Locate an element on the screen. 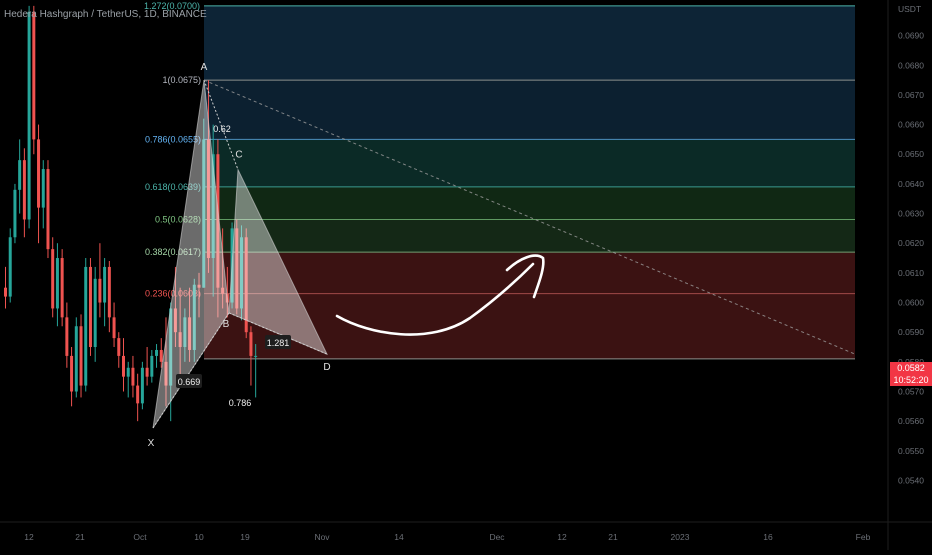  ratio-label-text: 0.669 is located at coordinates (189, 382).